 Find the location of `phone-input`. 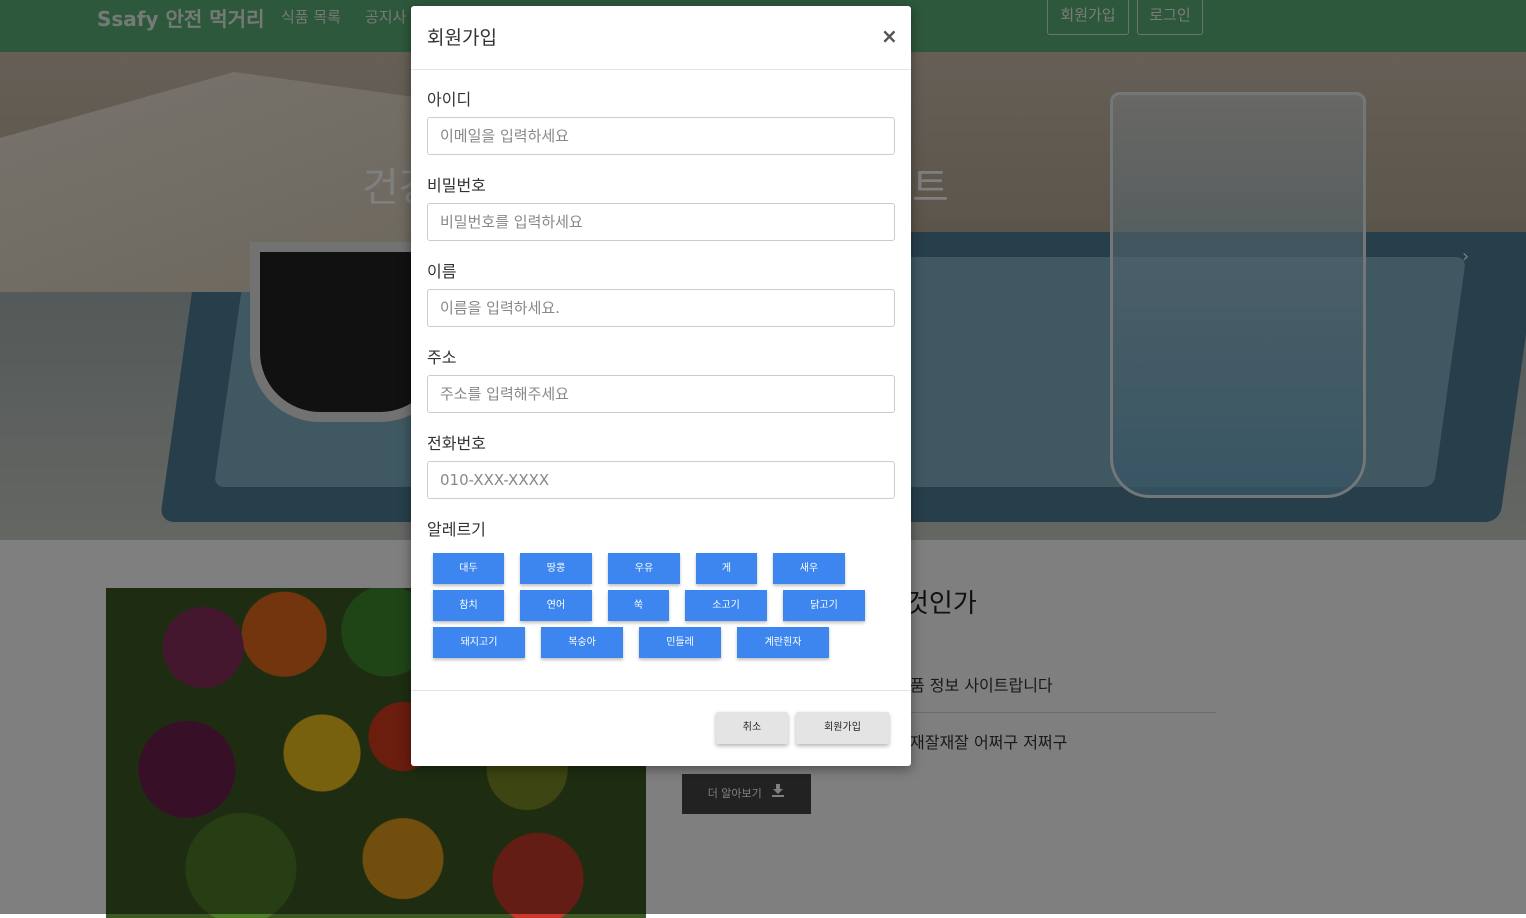

phone-input is located at coordinates (661, 480).